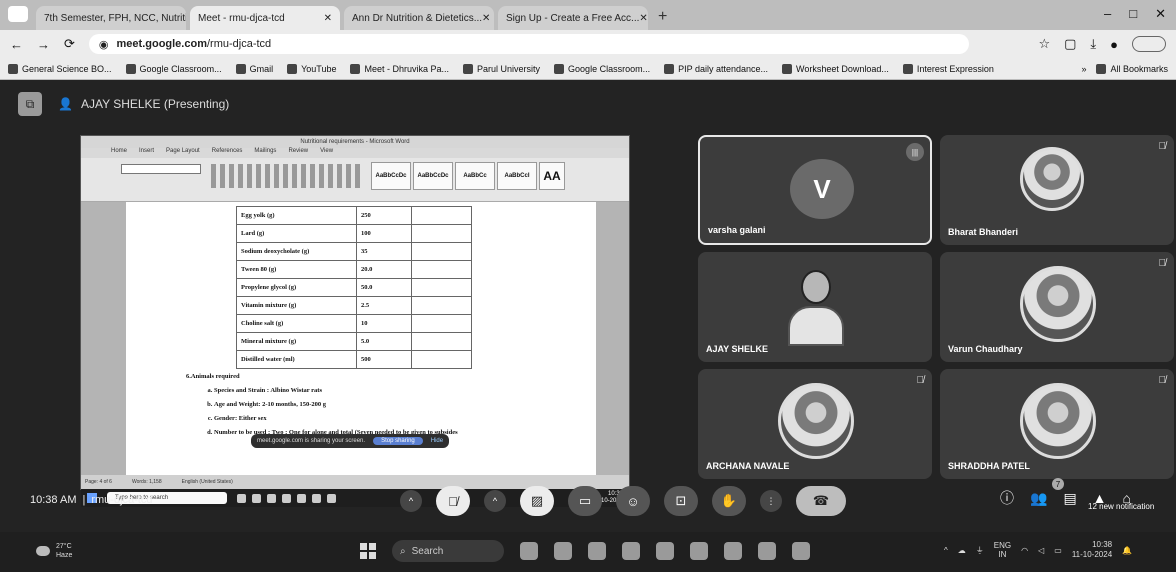  I want to click on table-row: Distilled water (ml) 500, so click(354, 359).